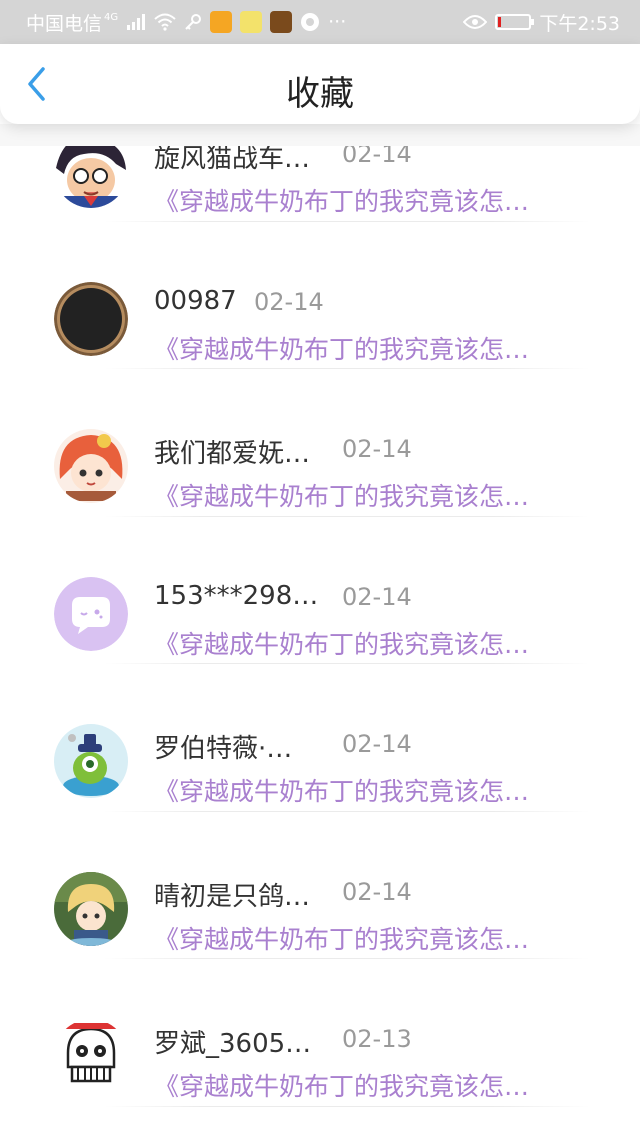  I want to click on status-bar: 中国电信 4G ··· 下午2:53, so click(320, 22).